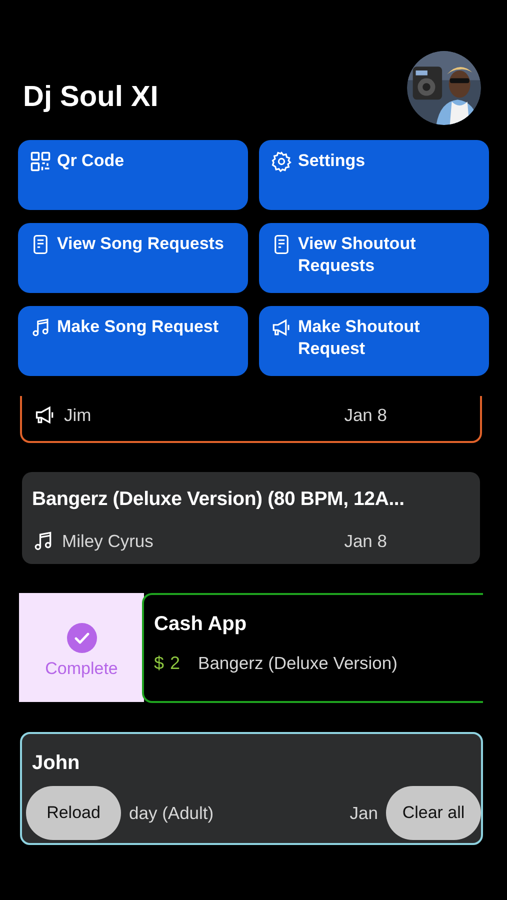  I want to click on currency-sign: $, so click(159, 663).